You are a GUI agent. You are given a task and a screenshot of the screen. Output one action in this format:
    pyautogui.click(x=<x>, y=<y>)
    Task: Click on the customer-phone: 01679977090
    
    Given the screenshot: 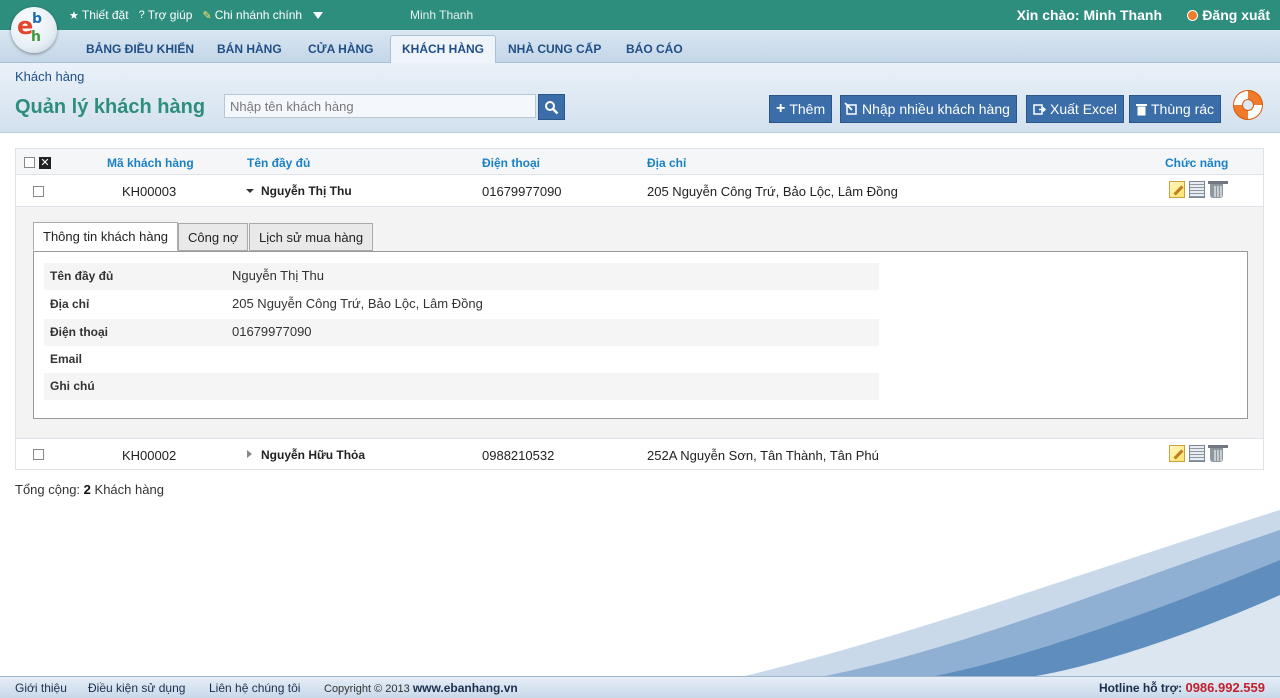 What is the action you would take?
    pyautogui.click(x=522, y=191)
    